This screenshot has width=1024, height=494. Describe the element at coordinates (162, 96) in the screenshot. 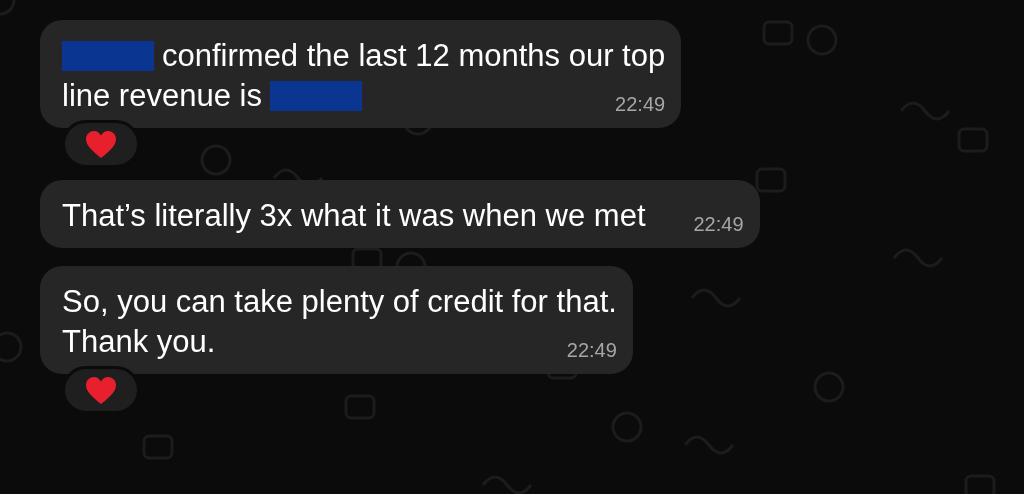

I see `message-text: line revenue is` at that location.